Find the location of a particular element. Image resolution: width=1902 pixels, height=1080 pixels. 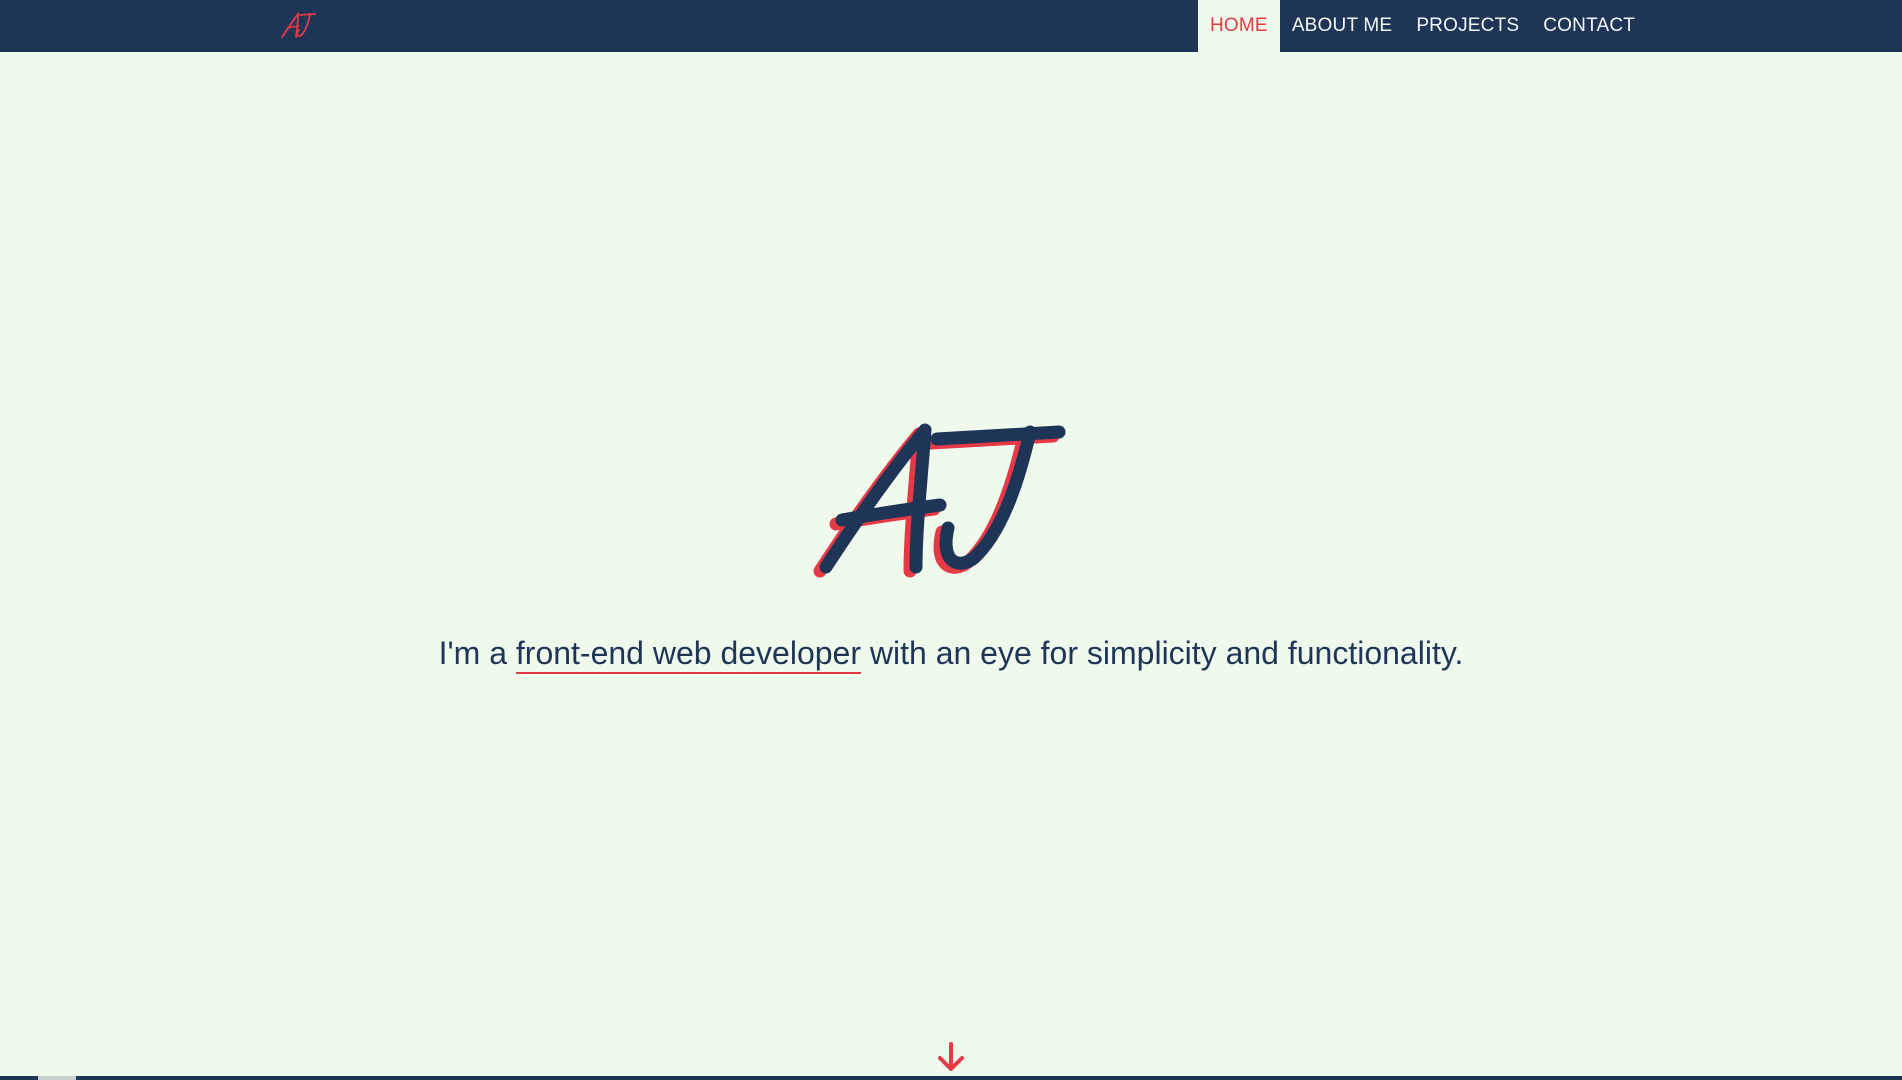

nav-contact-link: CONTACT is located at coordinates (1589, 26).